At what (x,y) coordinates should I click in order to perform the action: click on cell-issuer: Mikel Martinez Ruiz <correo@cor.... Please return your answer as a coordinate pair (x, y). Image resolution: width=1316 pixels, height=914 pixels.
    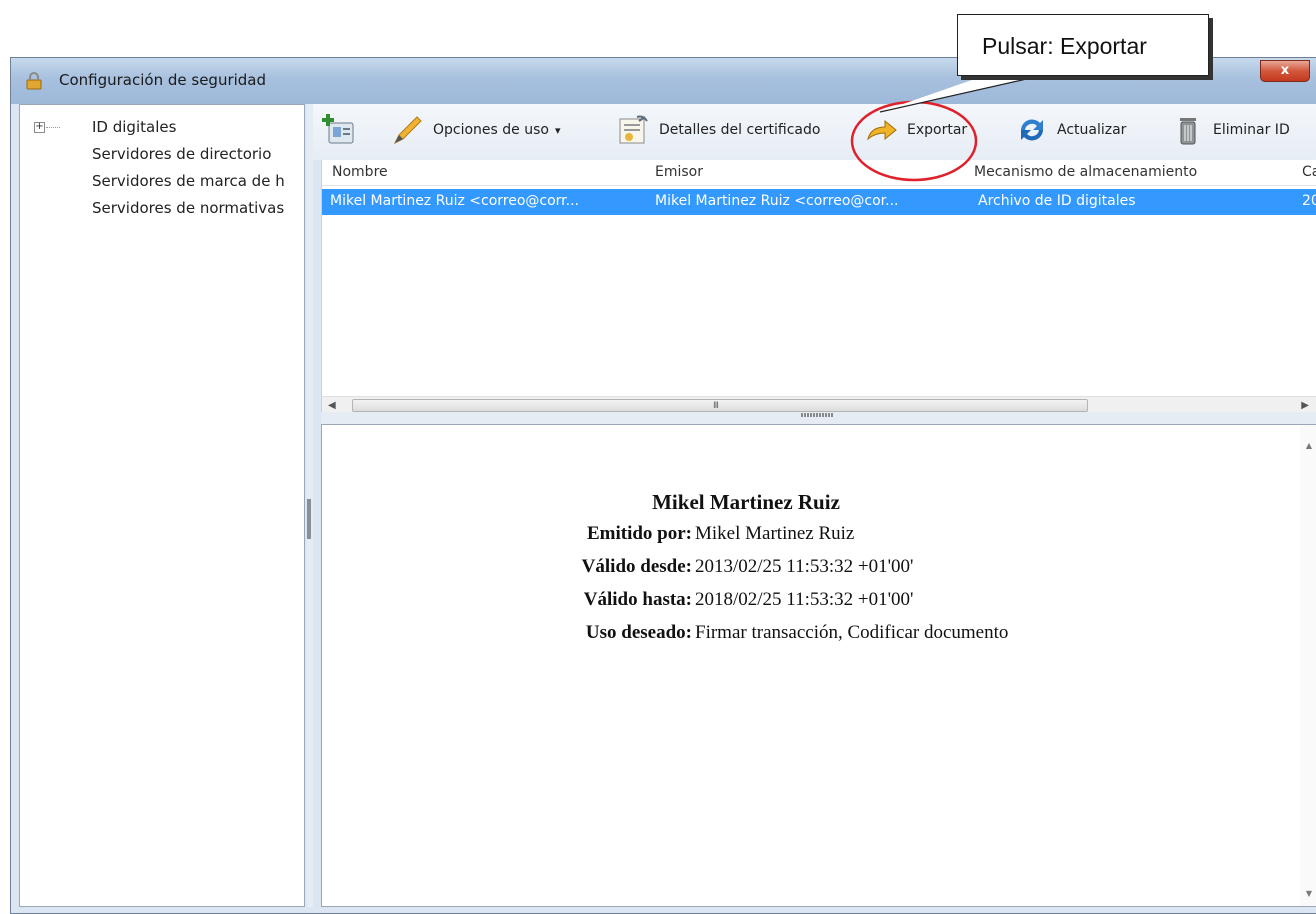
    Looking at the image, I should click on (777, 201).